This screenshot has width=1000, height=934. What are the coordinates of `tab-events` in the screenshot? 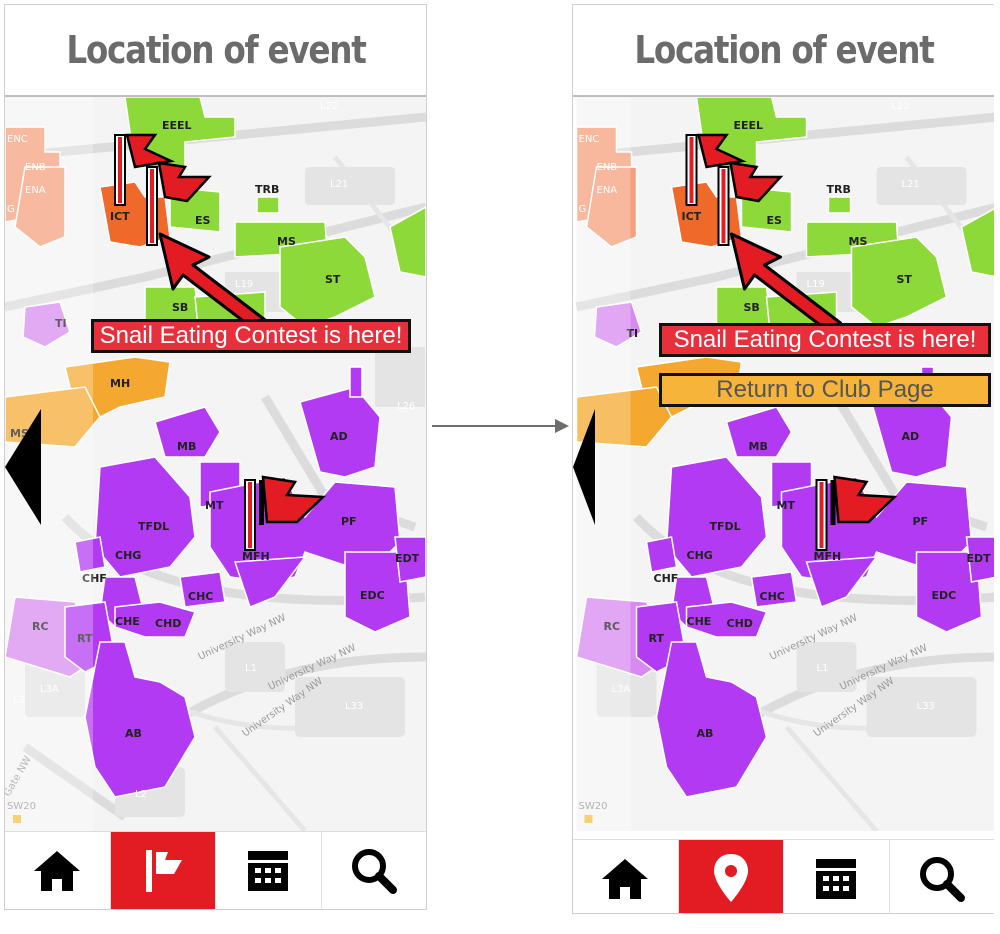 It's located at (163, 870).